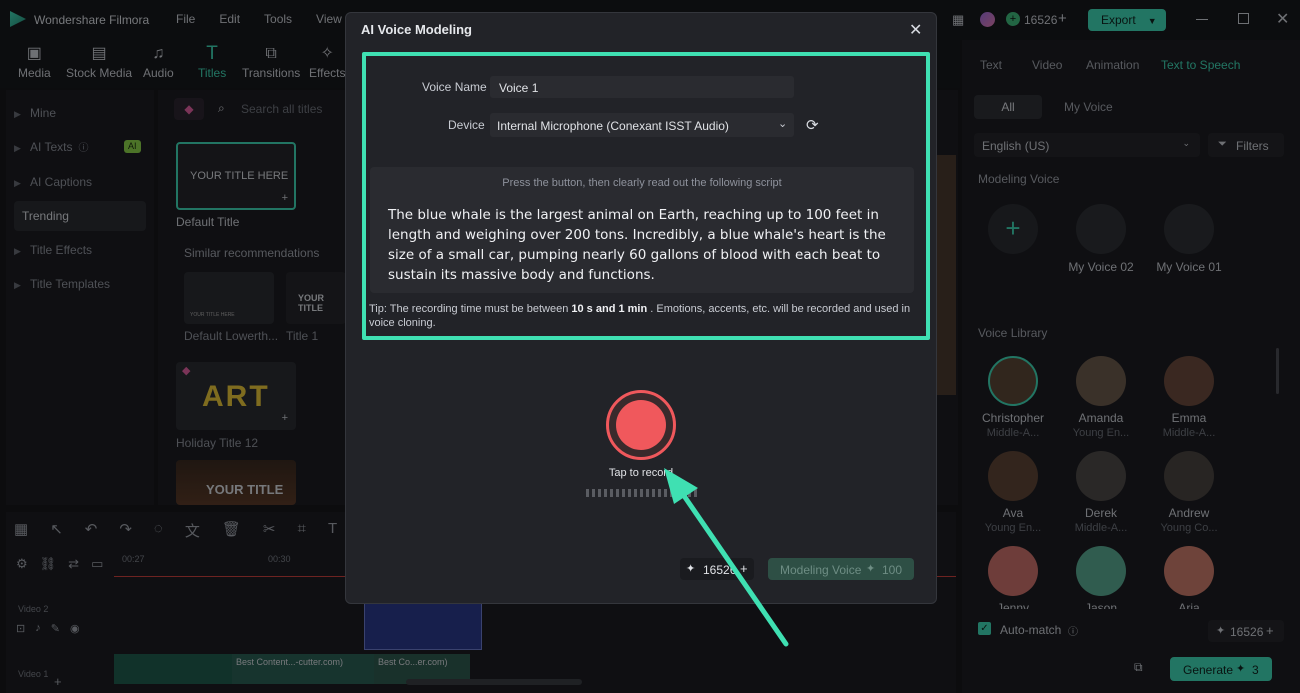  Describe the element at coordinates (733, 567) in the screenshot. I see `pointer-arrow-shaft` at that location.